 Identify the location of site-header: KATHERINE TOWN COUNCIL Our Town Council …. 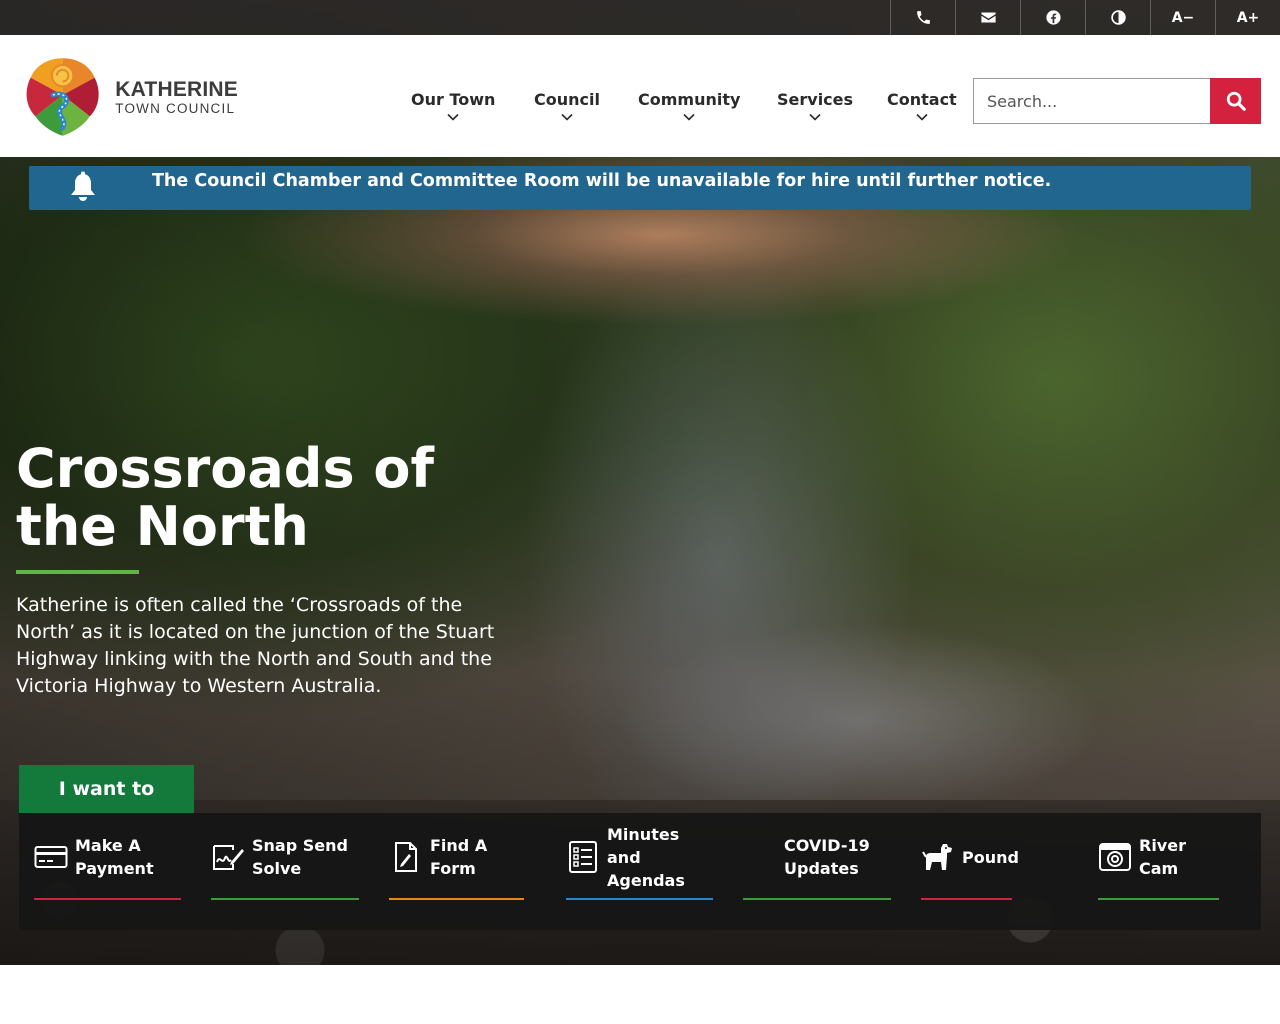
(640, 96).